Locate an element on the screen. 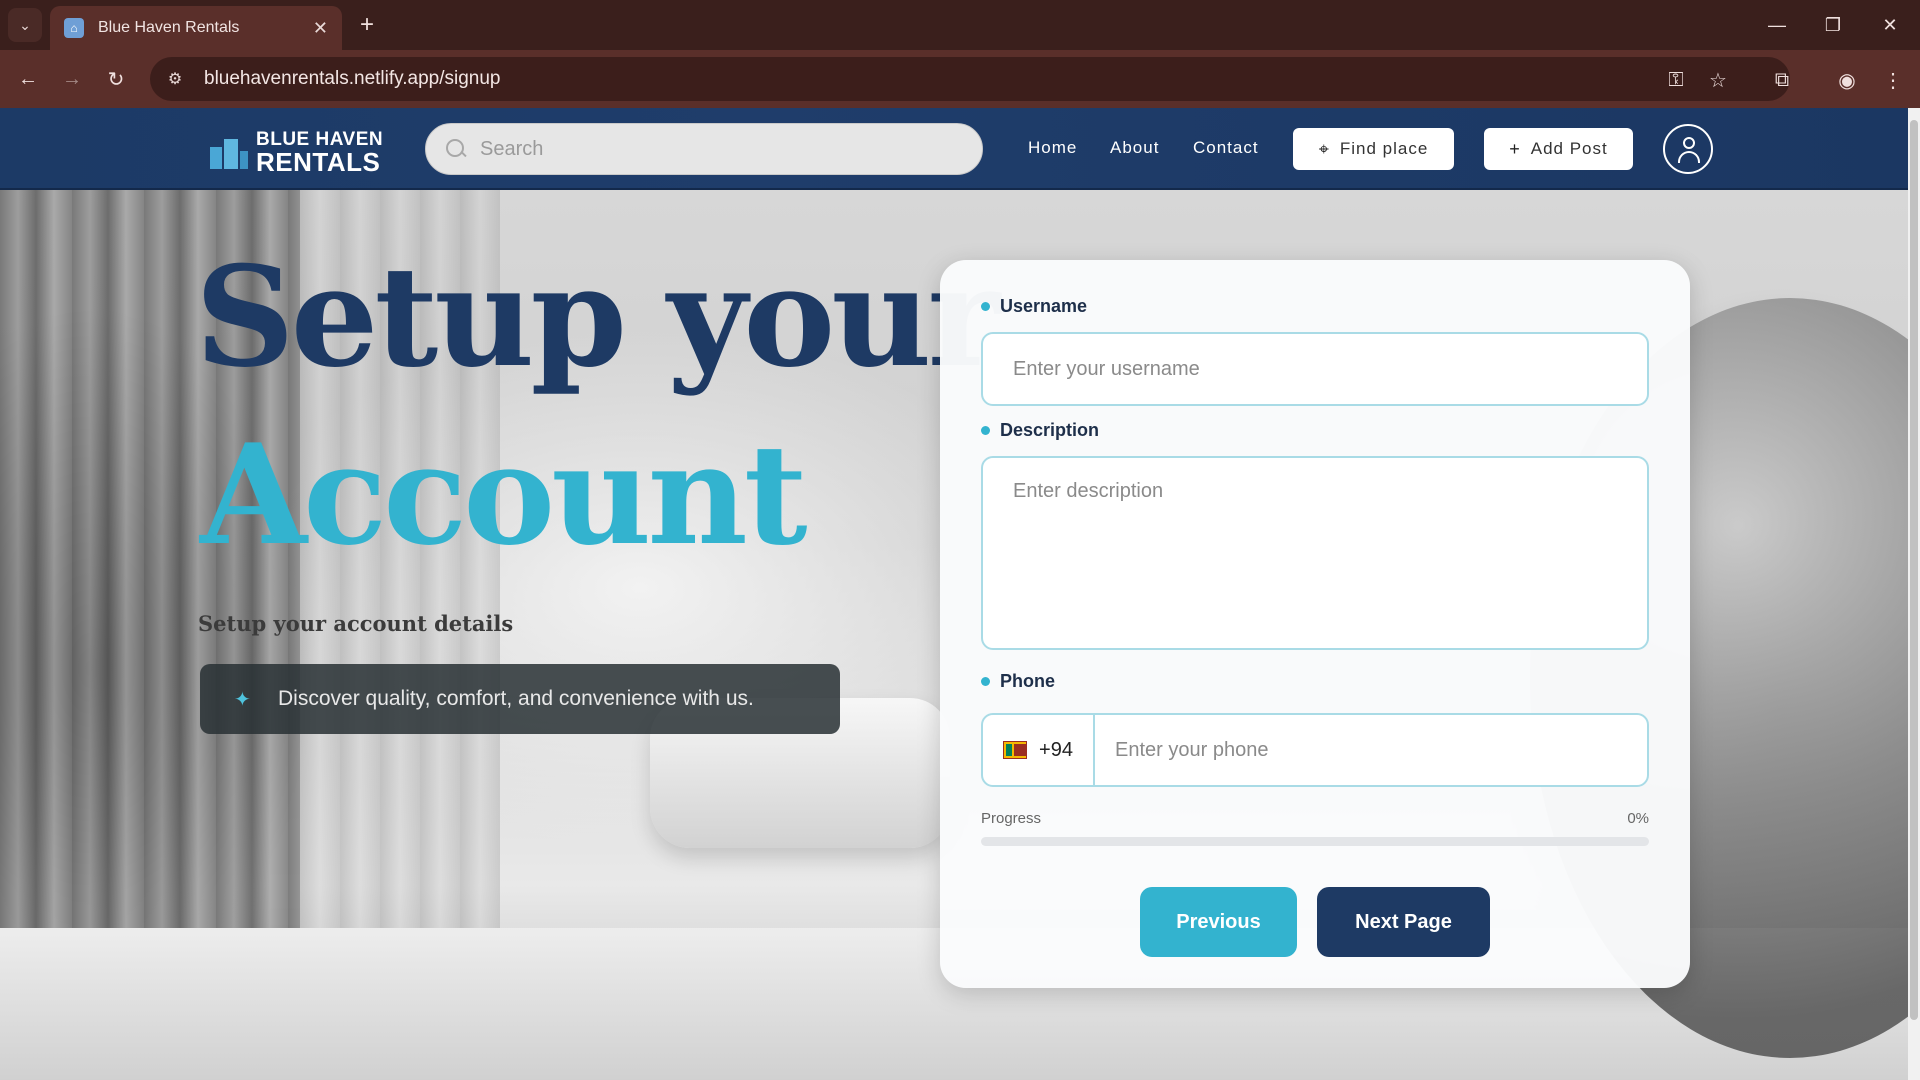 Image resolution: width=1920 pixels, height=1080 pixels. plus-icon: + is located at coordinates (1515, 148).